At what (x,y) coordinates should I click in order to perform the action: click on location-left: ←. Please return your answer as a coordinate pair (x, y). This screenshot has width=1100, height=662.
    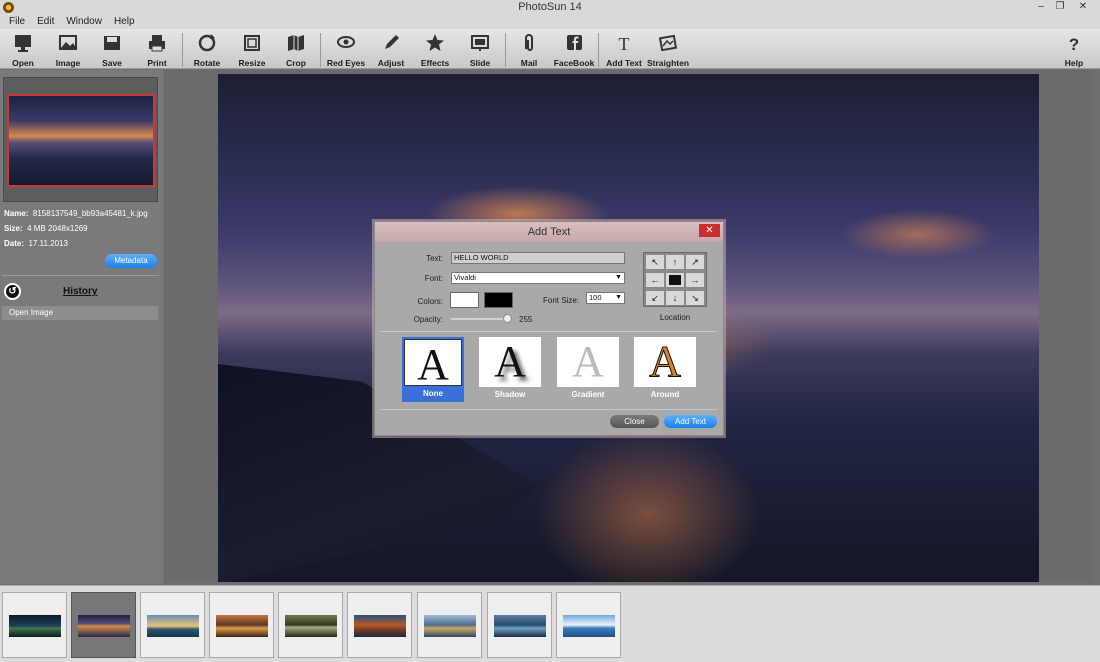
    Looking at the image, I should click on (655, 280).